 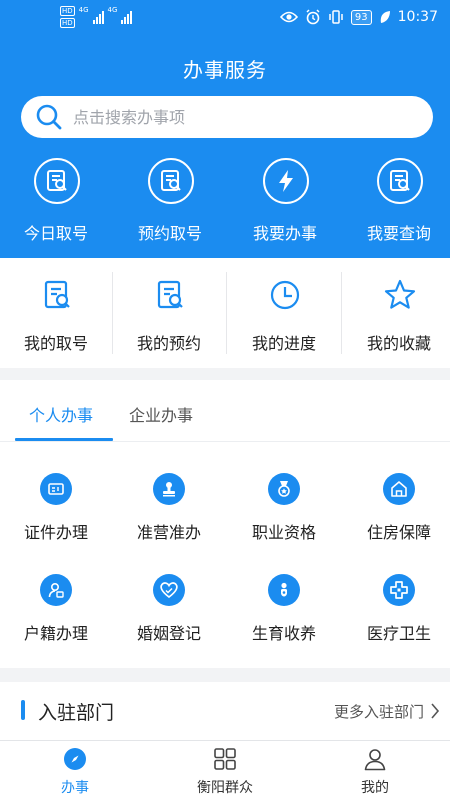 What do you see at coordinates (396, 619) in the screenshot?
I see `service-medical-health: 医疗卫生` at bounding box center [396, 619].